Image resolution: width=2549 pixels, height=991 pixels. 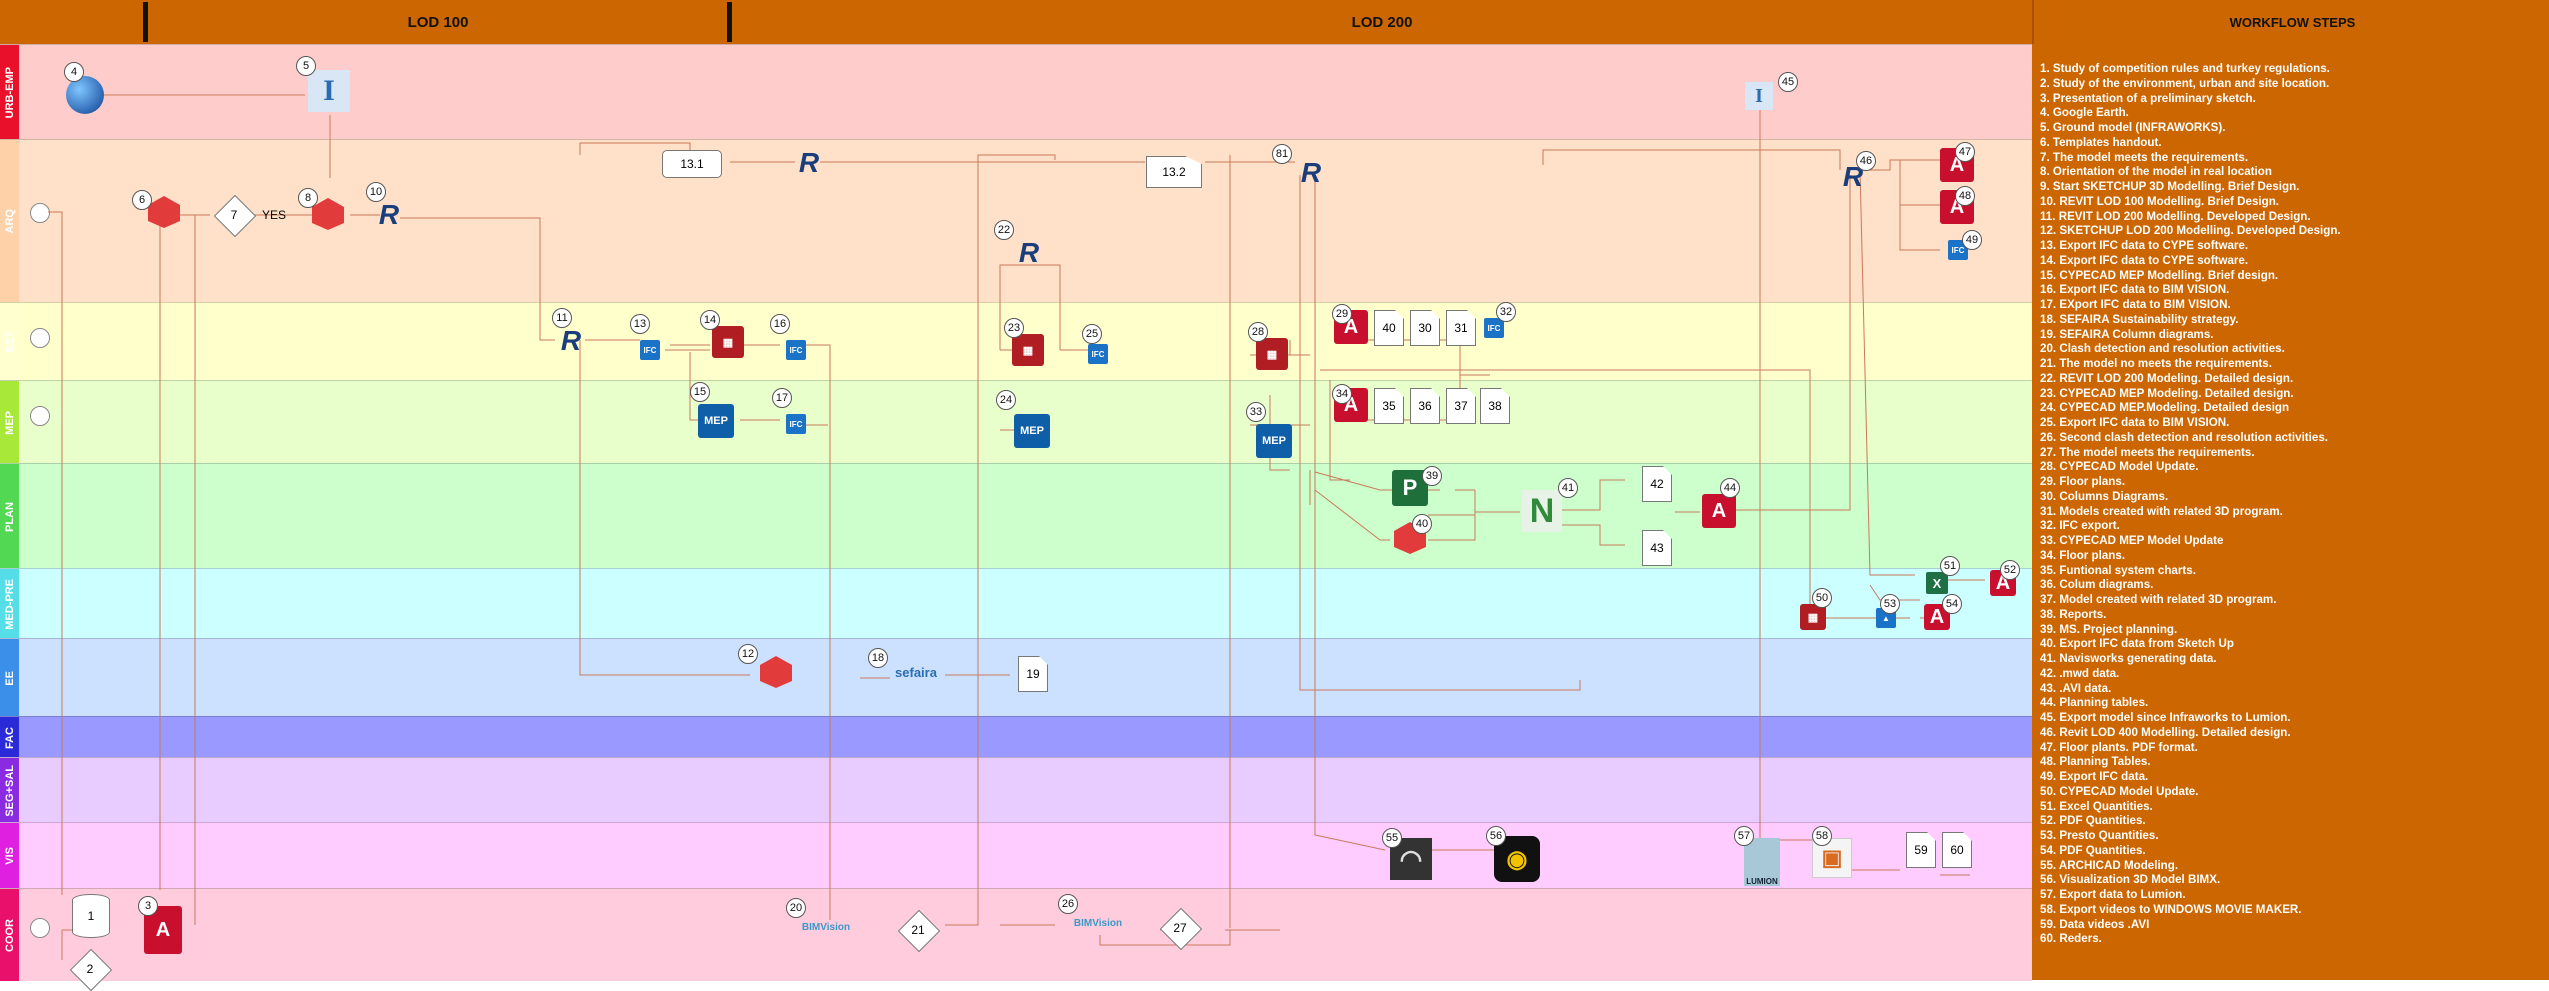 I want to click on document-node: 38, so click(x=1495, y=406).